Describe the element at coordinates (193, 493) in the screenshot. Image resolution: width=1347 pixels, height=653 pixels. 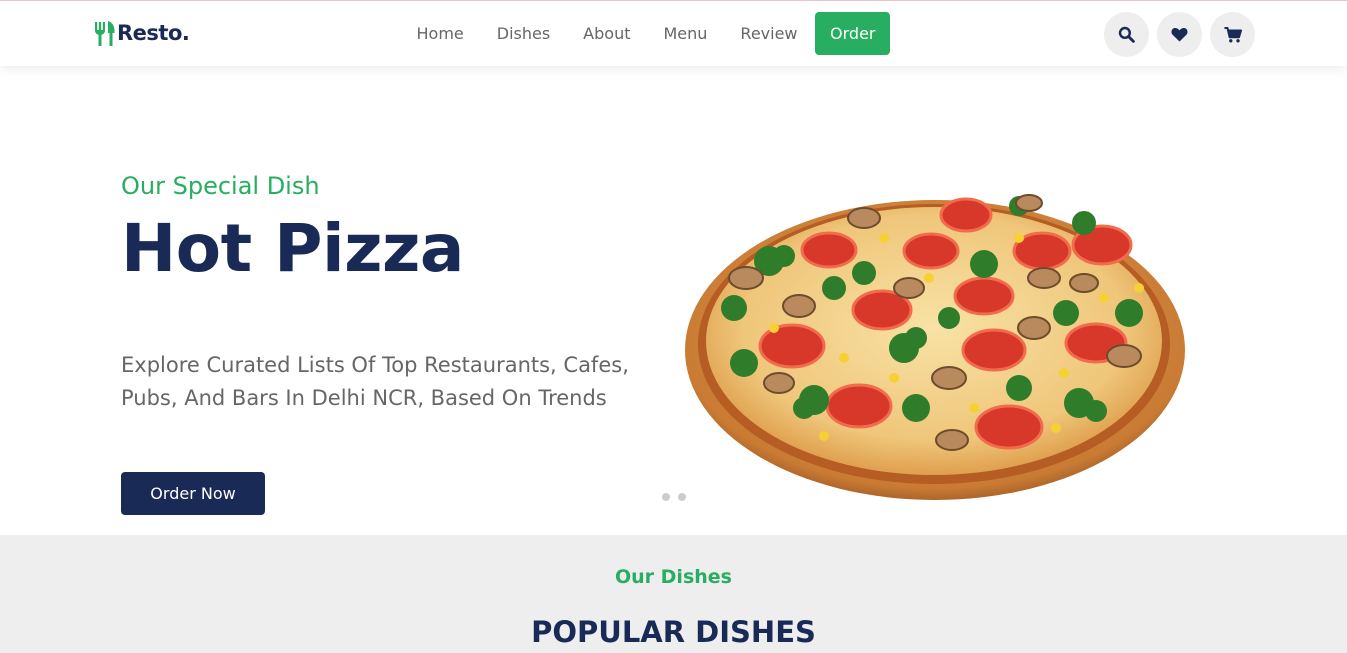
I see `order-now-button: Order Now` at that location.